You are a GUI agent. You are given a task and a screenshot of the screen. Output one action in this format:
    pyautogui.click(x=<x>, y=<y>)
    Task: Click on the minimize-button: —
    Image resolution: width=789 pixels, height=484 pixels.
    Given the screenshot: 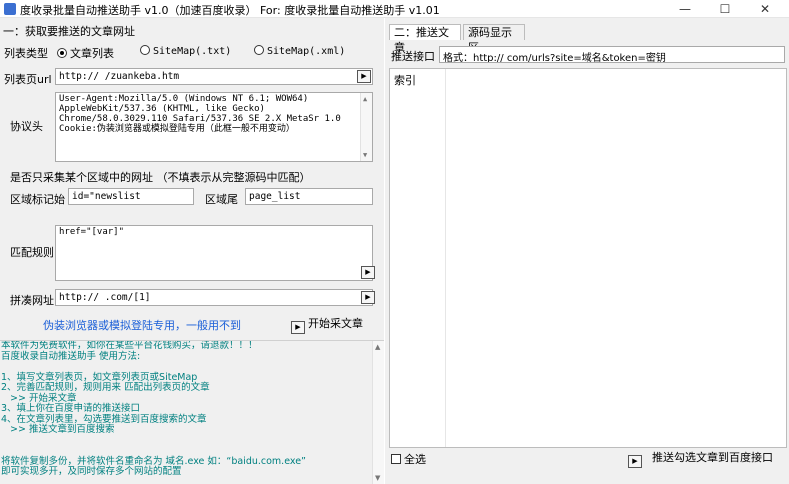 What is the action you would take?
    pyautogui.click(x=685, y=9)
    